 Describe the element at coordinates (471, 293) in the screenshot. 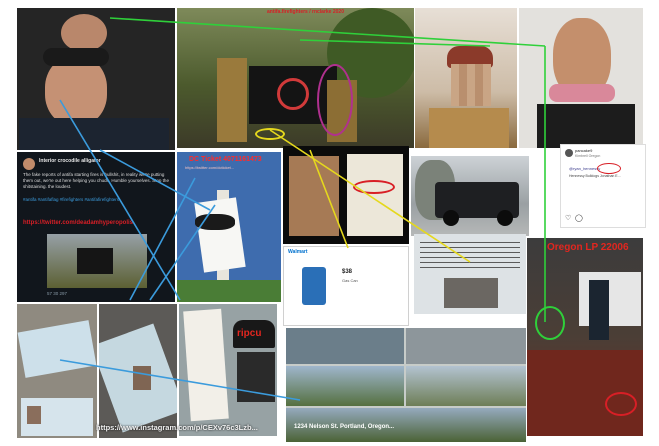

I see `product-photo` at that location.